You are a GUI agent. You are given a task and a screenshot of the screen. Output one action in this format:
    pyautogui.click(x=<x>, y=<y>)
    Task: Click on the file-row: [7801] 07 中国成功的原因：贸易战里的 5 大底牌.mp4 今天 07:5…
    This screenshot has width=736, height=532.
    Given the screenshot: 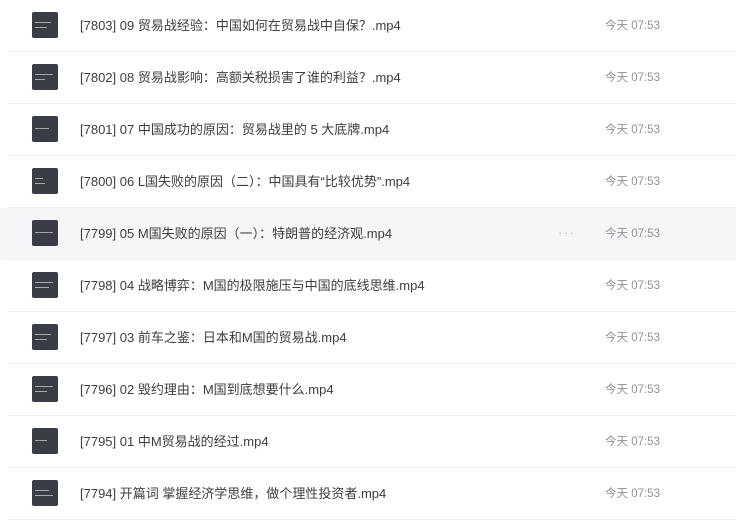 What is the action you would take?
    pyautogui.click(x=368, y=130)
    